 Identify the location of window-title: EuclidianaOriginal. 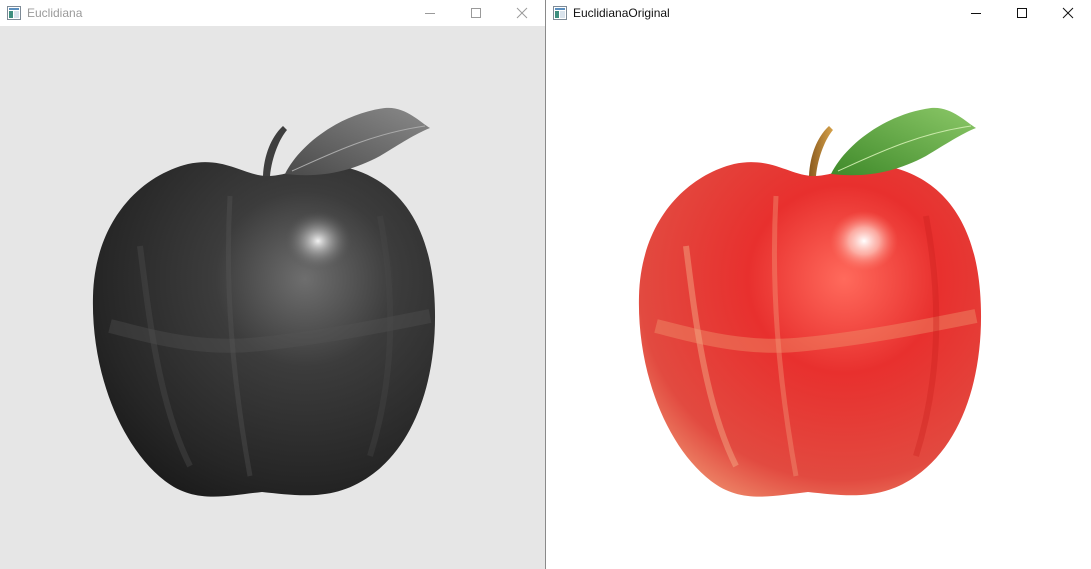
(621, 13).